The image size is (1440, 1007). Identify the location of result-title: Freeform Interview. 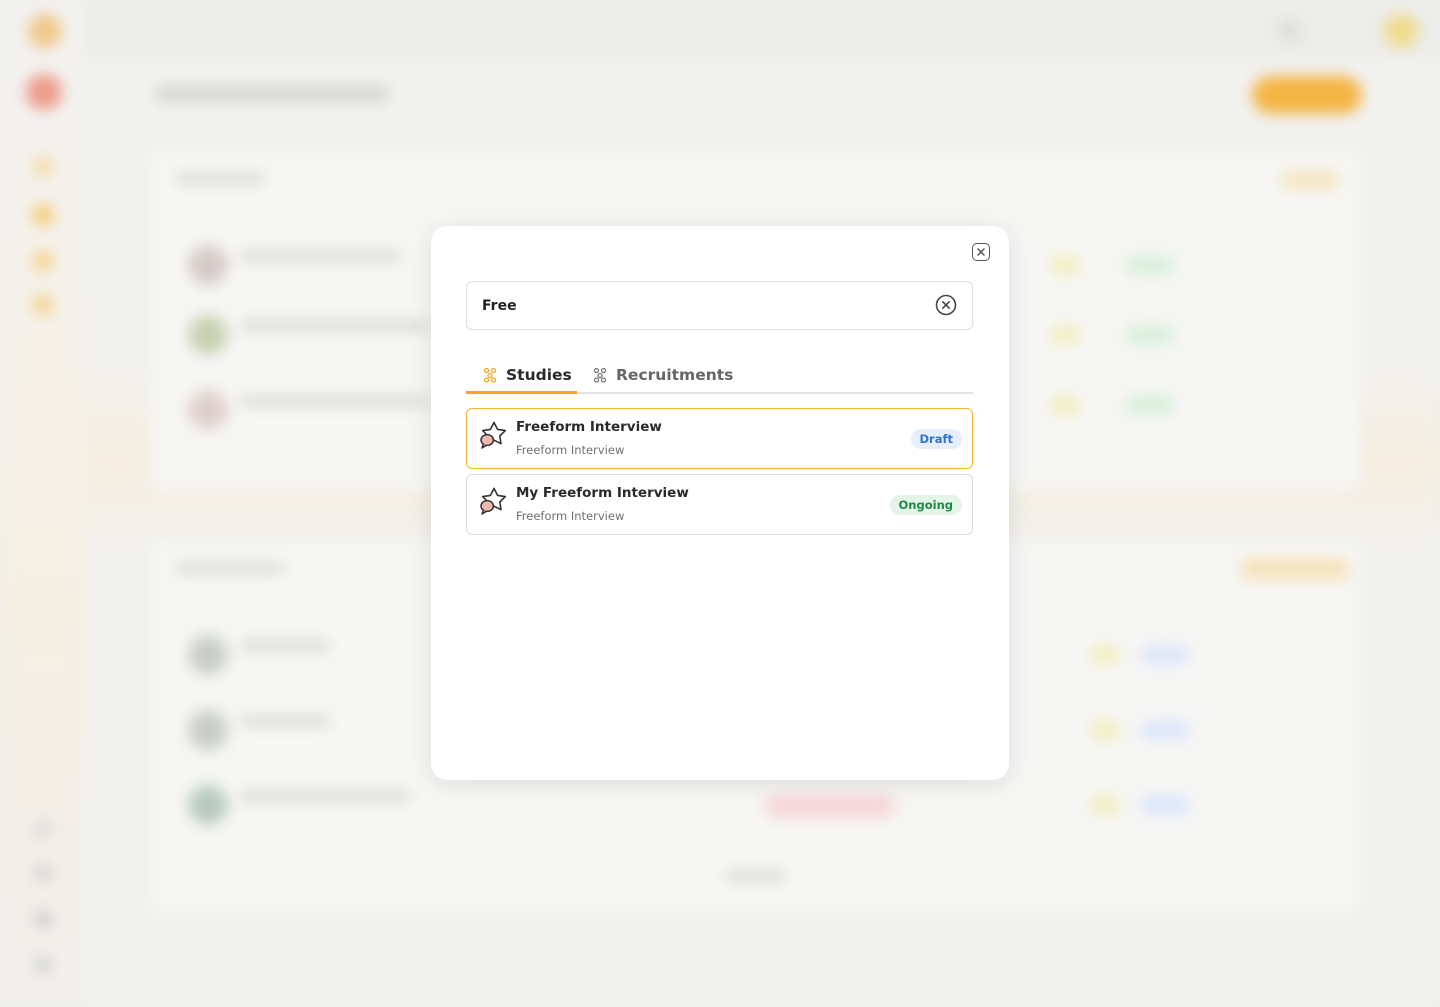
(589, 427).